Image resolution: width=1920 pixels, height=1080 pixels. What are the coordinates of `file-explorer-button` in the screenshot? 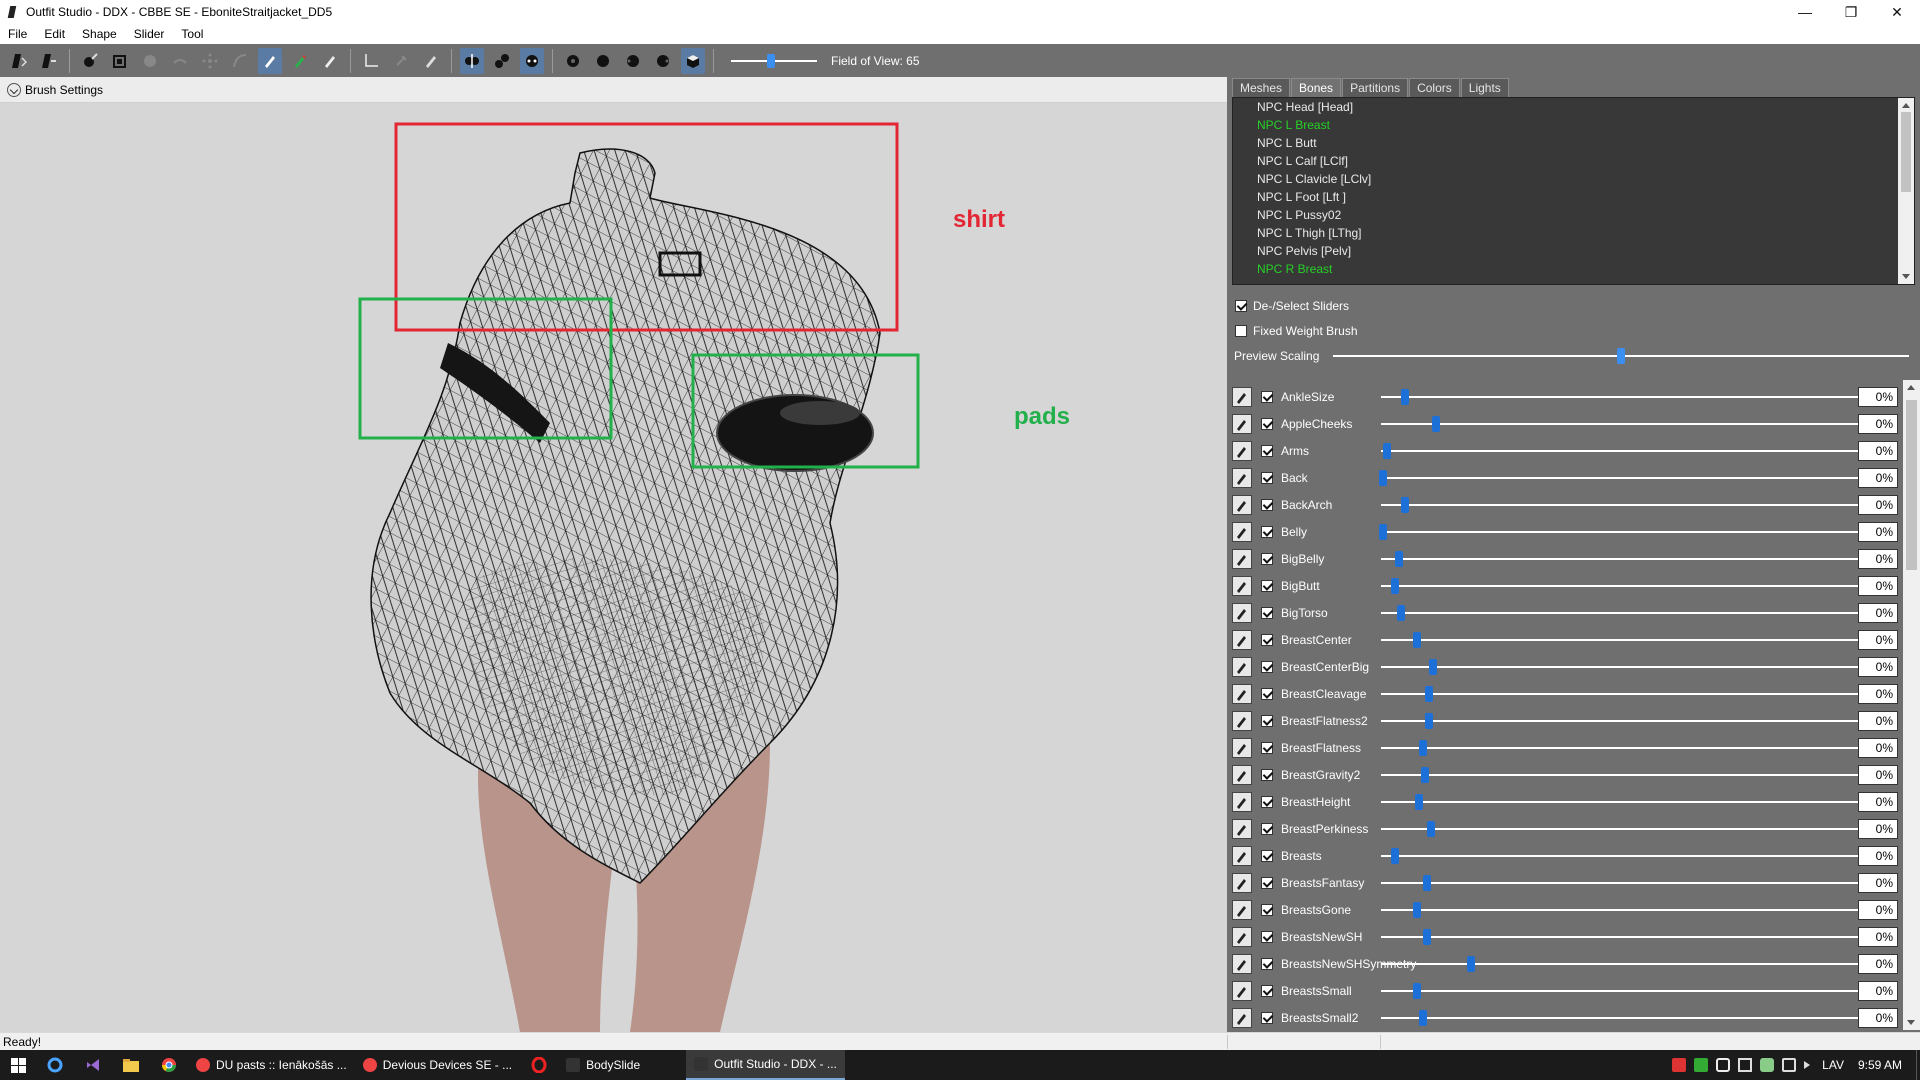 It's located at (131, 1065).